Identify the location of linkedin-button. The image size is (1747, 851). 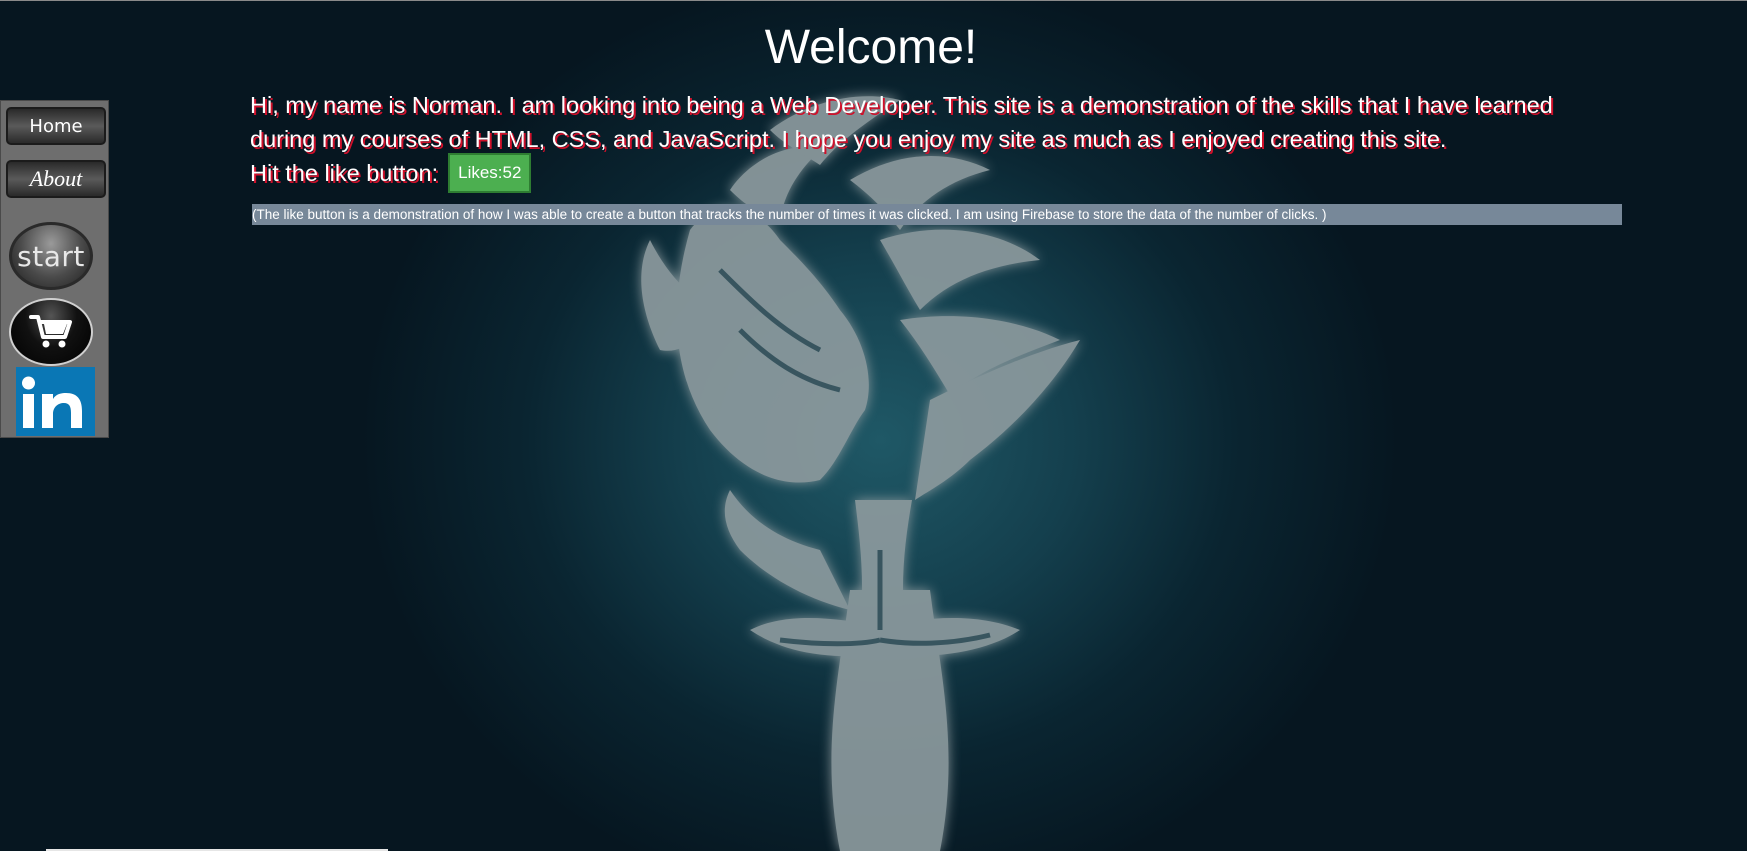
(55, 401).